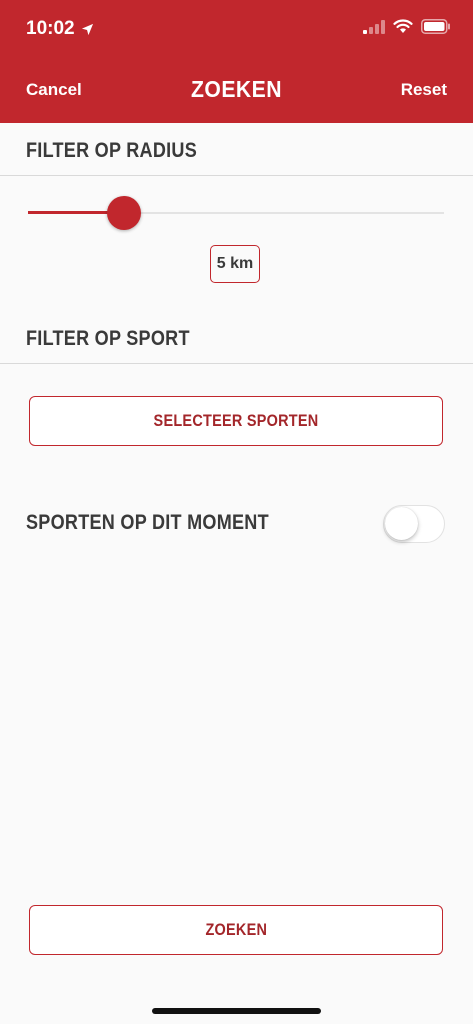 This screenshot has height=1024, width=473. What do you see at coordinates (50, 28) in the screenshot?
I see `status-time-text: 10:02` at bounding box center [50, 28].